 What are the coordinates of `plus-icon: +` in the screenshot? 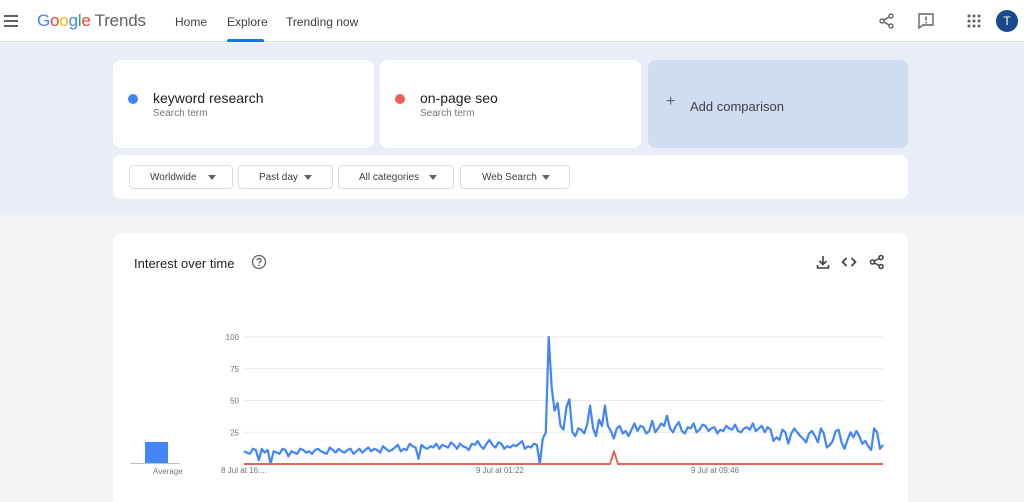 It's located at (671, 101).